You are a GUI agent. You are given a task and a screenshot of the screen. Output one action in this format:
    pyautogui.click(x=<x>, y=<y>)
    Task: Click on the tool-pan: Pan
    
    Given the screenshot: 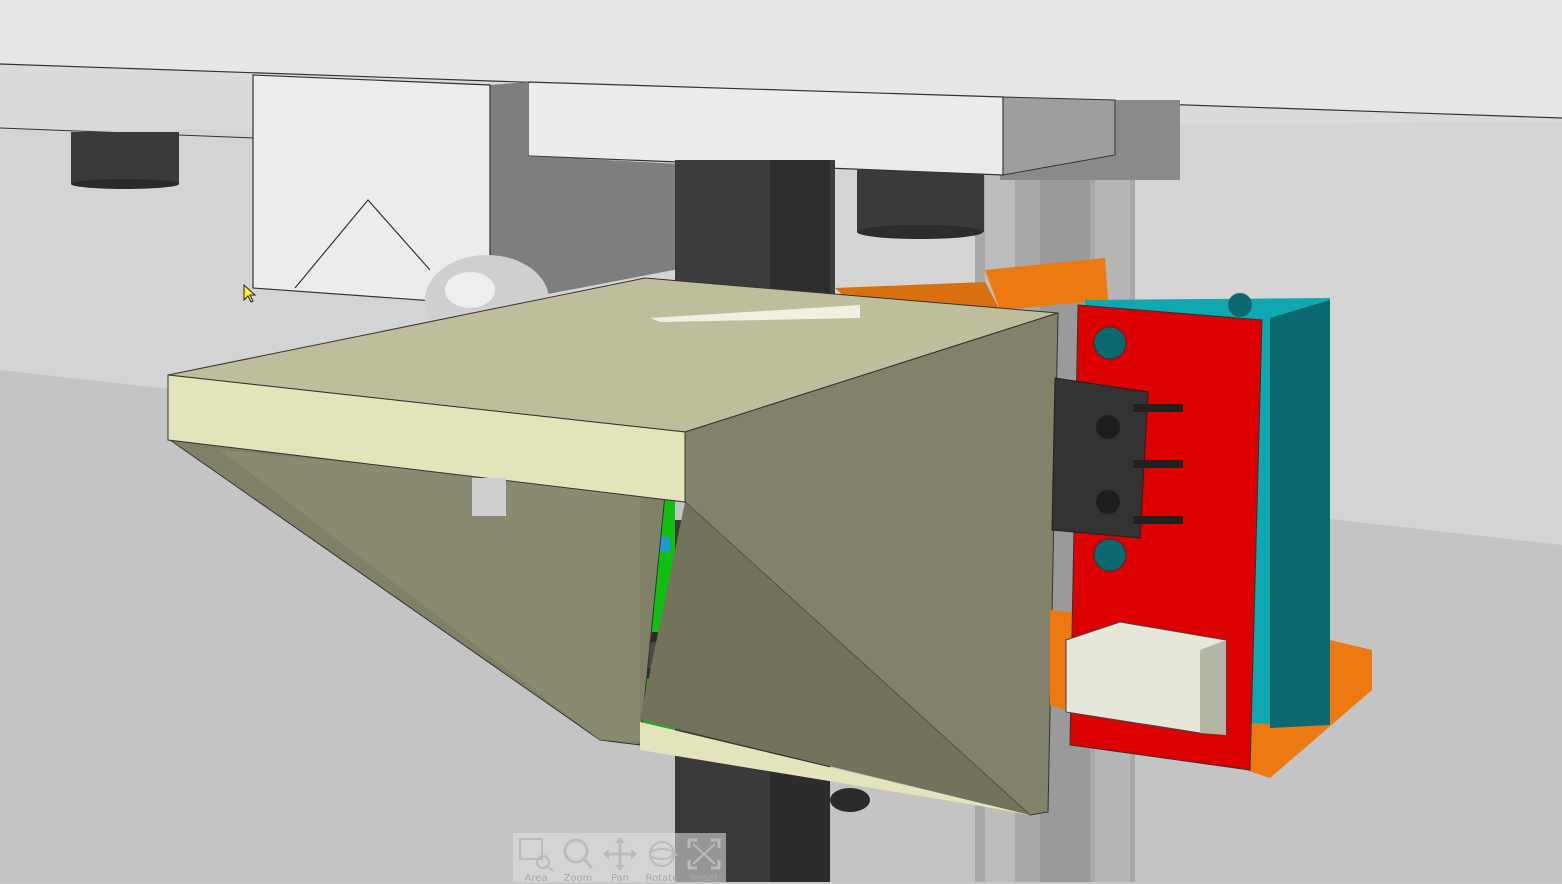 What is the action you would take?
    pyautogui.click(x=620, y=858)
    